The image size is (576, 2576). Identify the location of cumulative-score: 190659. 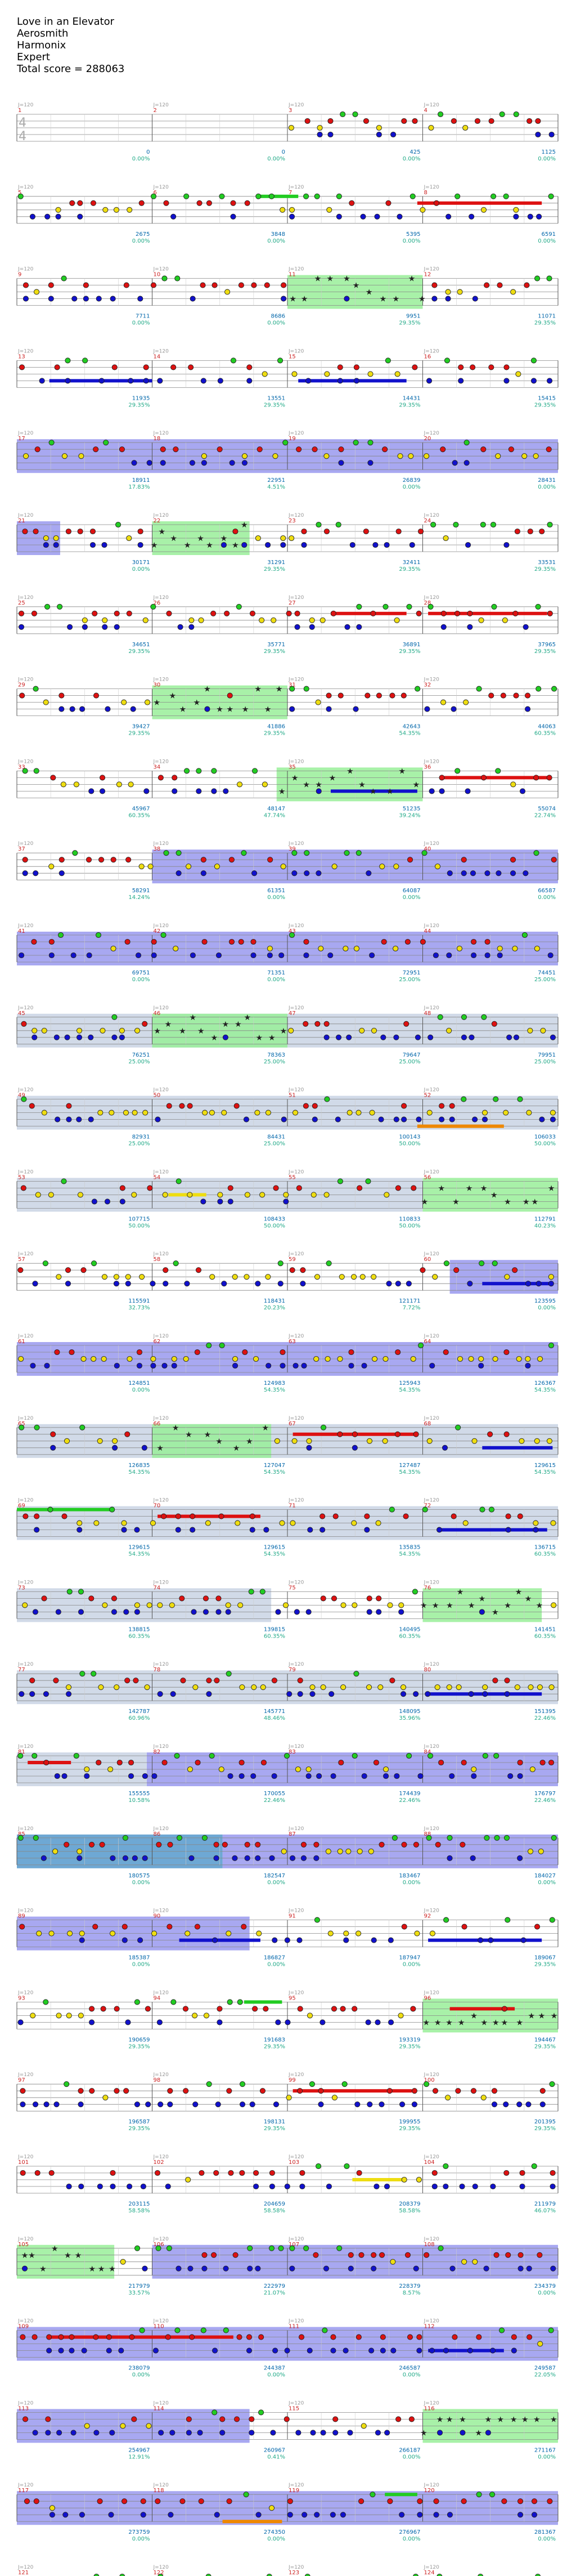
(139, 2040).